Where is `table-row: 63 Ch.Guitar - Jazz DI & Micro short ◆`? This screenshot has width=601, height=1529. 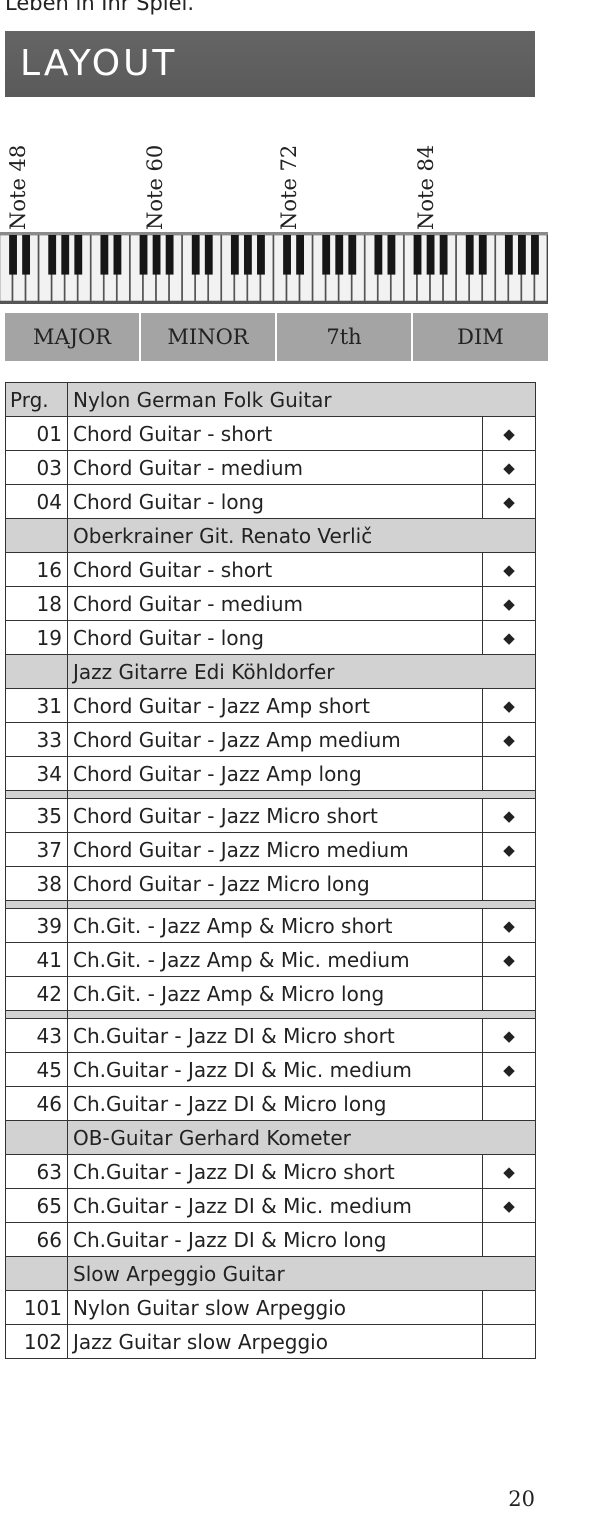
table-row: 63 Ch.Guitar - Jazz DI & Micro short ◆ is located at coordinates (270, 1171).